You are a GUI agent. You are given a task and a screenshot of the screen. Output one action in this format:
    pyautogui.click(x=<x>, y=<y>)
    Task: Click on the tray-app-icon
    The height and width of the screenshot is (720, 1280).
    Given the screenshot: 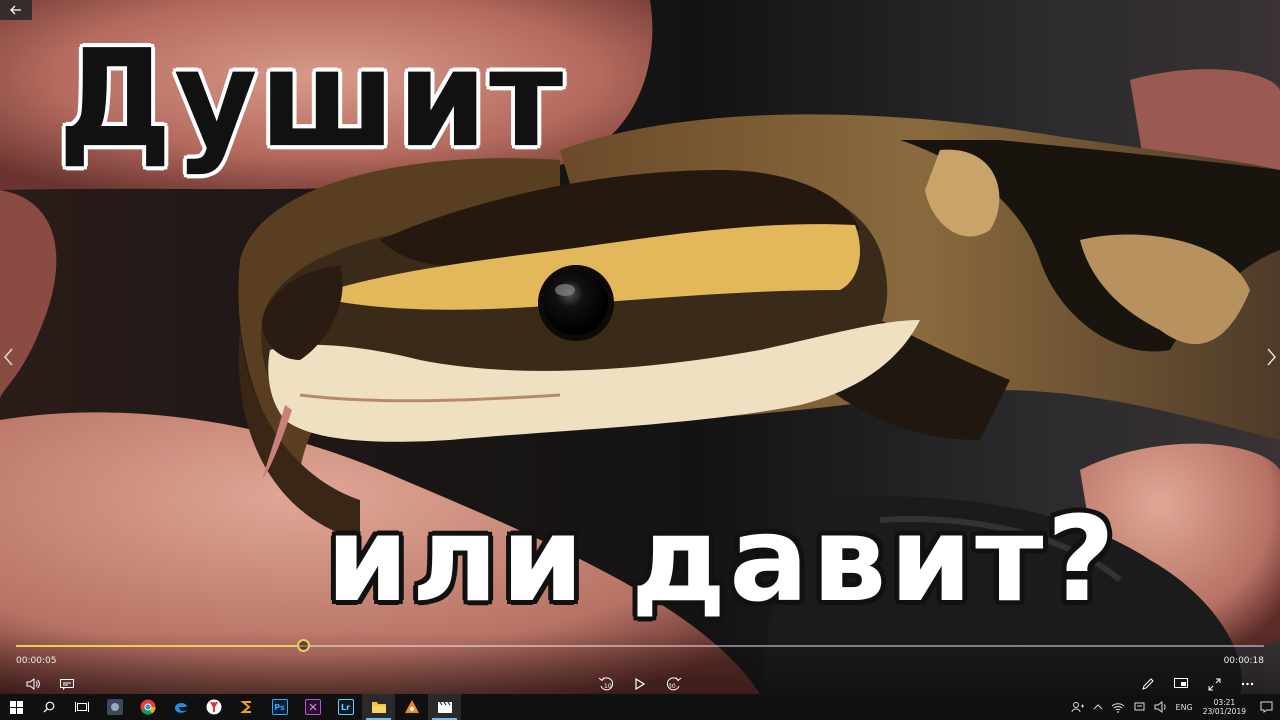 What is the action you would take?
    pyautogui.click(x=1139, y=706)
    